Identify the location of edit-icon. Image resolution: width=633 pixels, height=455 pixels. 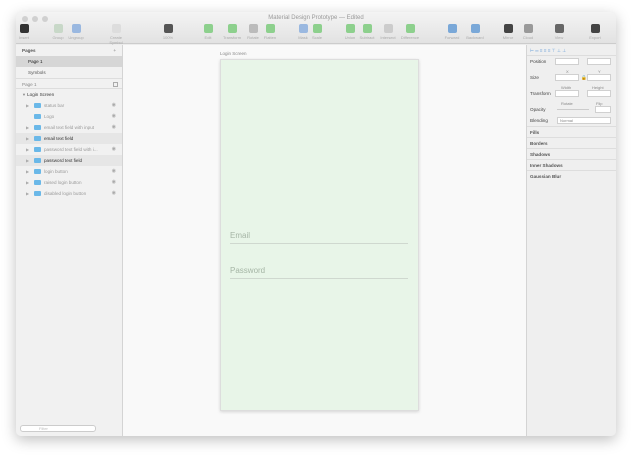
(208, 28).